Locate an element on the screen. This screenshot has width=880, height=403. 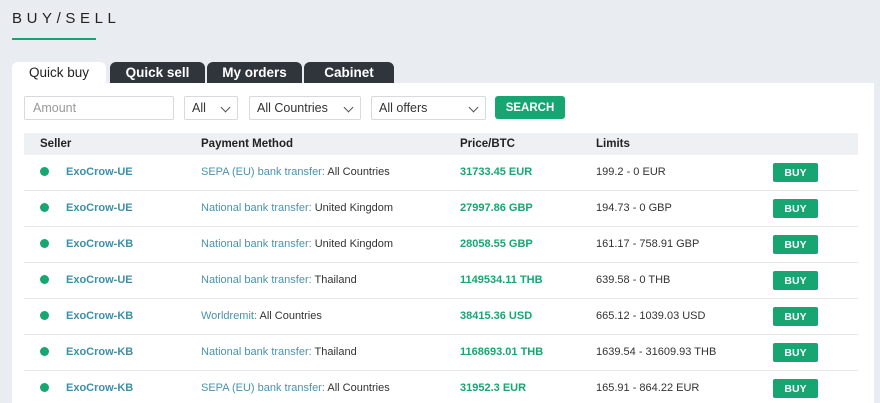
price: 1149534.11 THB is located at coordinates (501, 280).